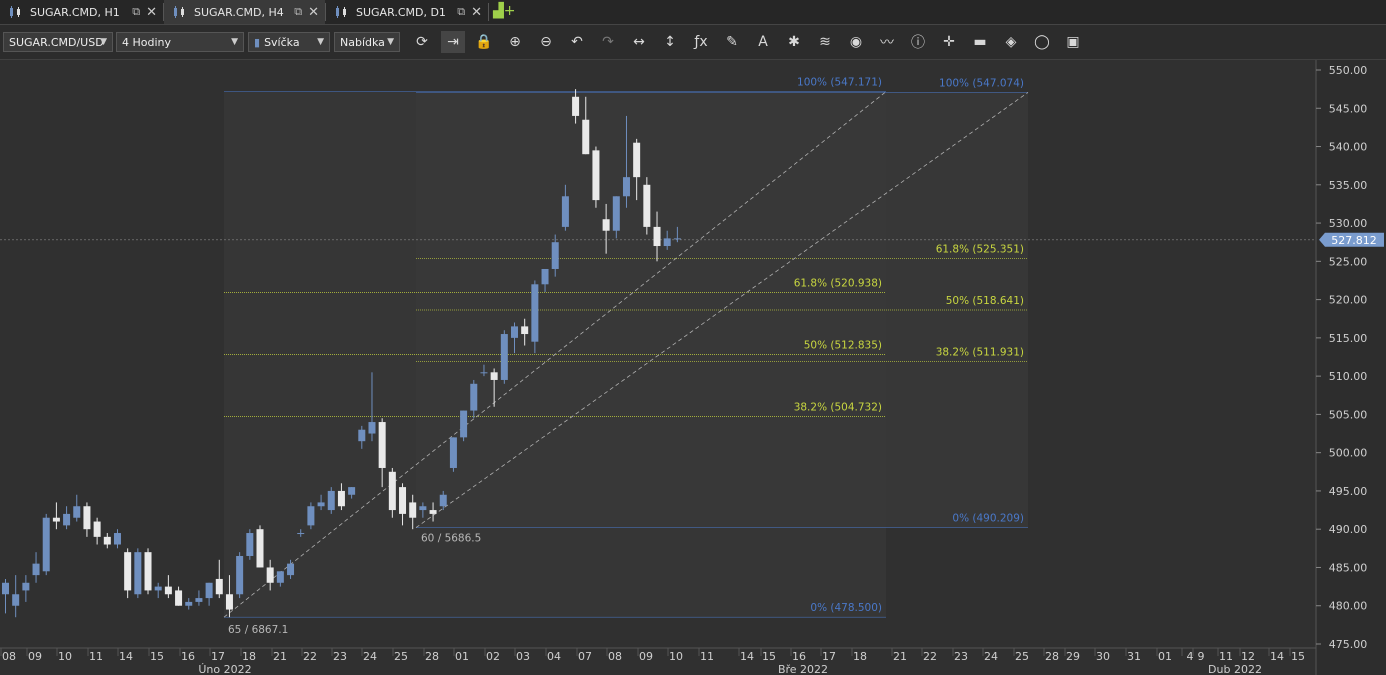  What do you see at coordinates (1073, 42) in the screenshot?
I see `save-icon: ▣` at bounding box center [1073, 42].